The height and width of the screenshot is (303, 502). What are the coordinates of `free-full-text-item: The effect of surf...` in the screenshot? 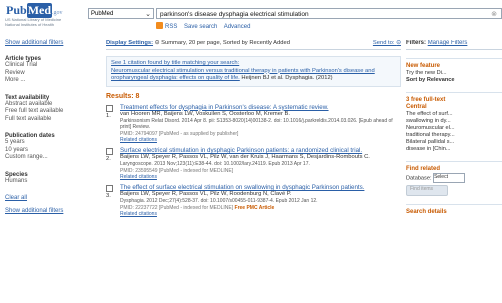 It's located at (454, 114).